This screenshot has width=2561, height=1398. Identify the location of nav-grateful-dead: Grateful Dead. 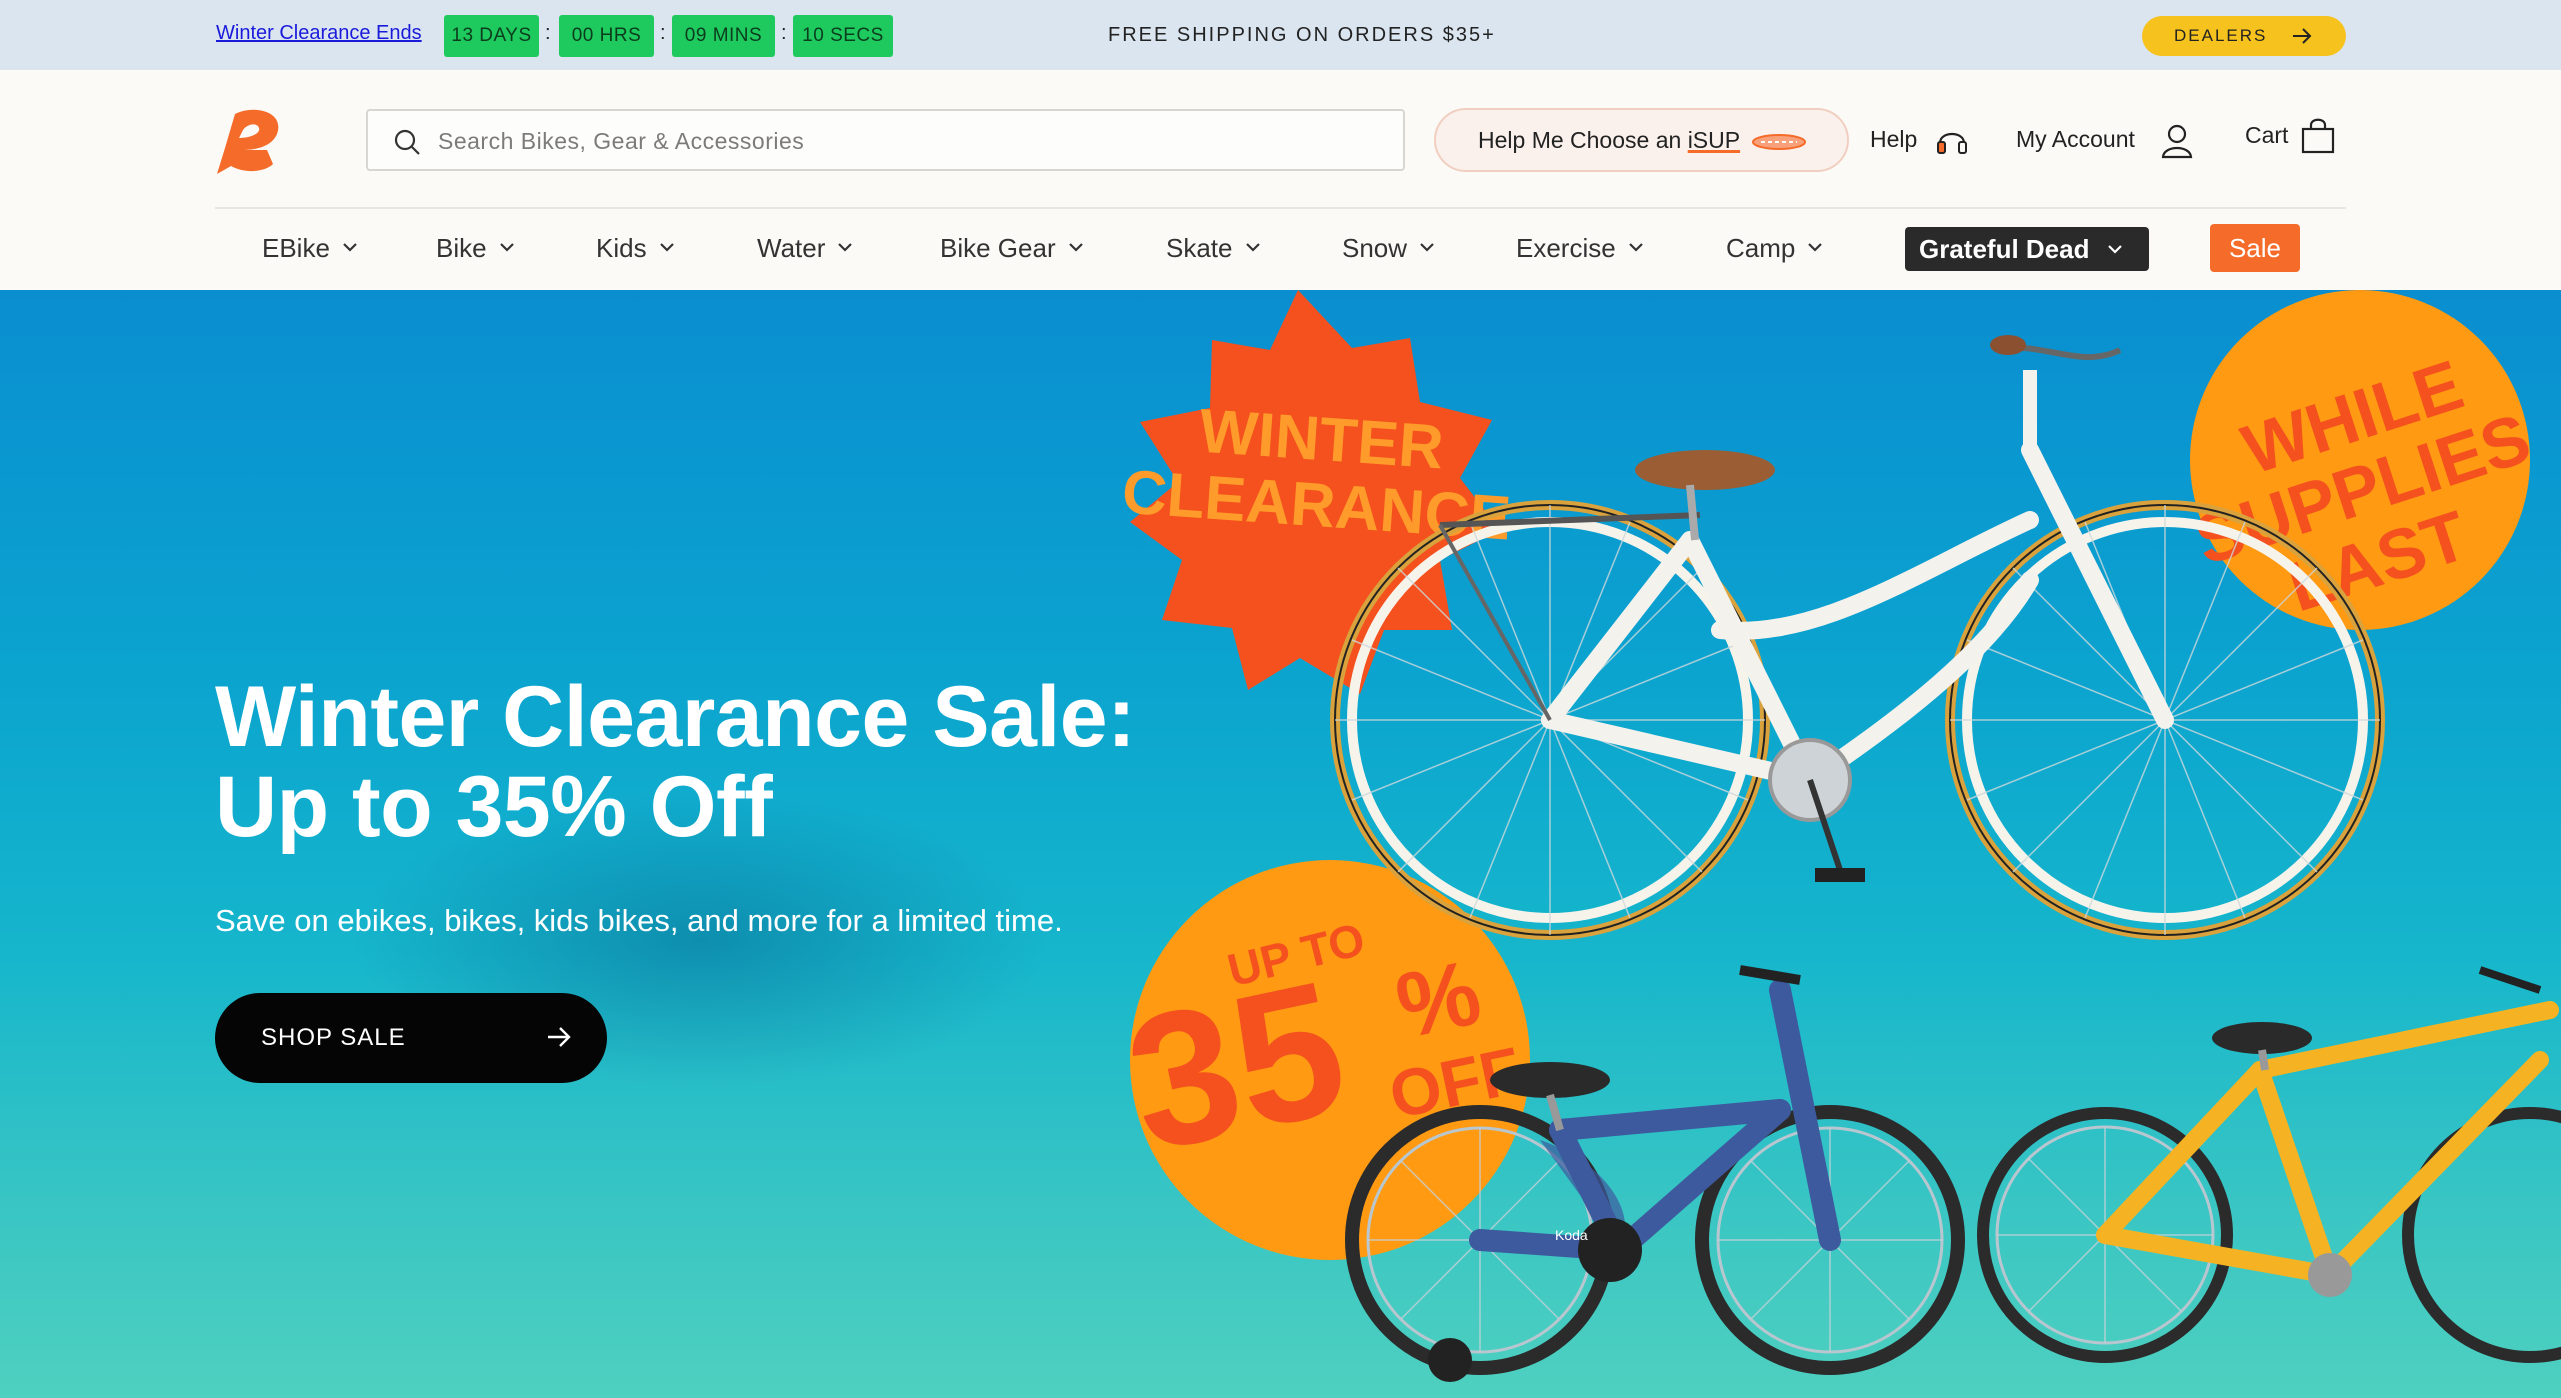
(2027, 249).